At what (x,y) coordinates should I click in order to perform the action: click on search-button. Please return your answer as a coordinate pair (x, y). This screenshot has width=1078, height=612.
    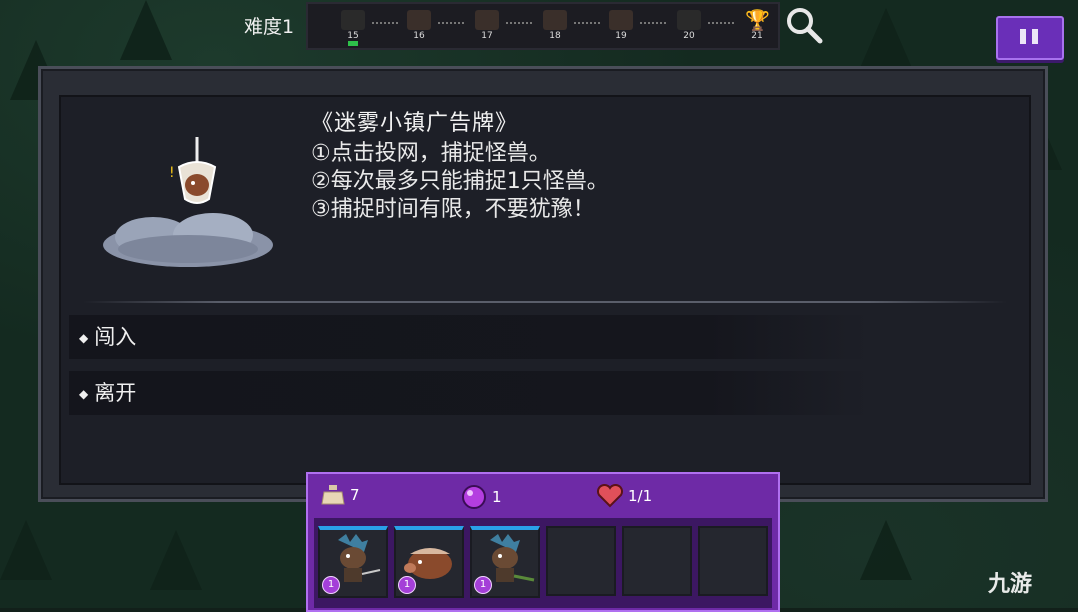
    Looking at the image, I should click on (804, 25).